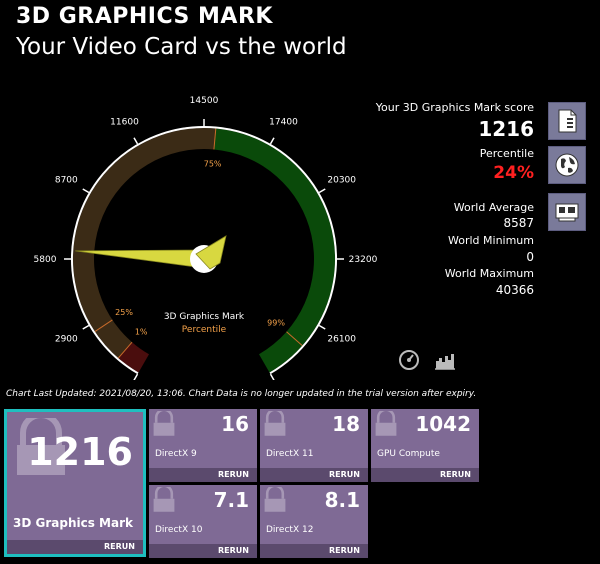 This screenshot has width=600, height=564. I want to click on graphics-card-button, so click(567, 212).